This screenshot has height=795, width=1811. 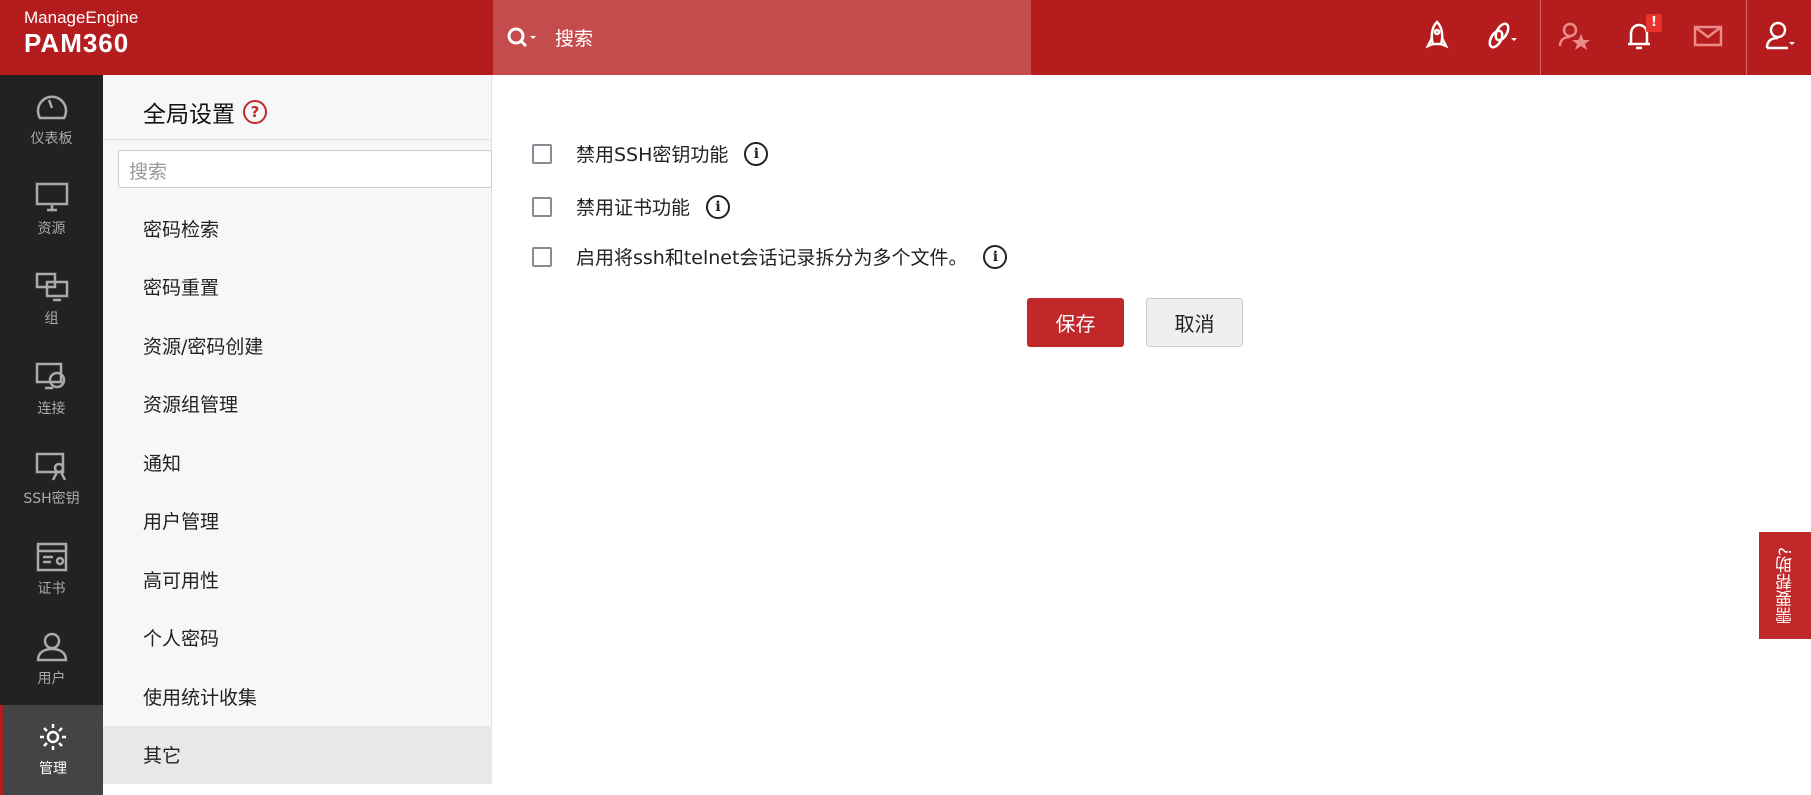 I want to click on nav-resources: 资源, so click(x=51, y=210).